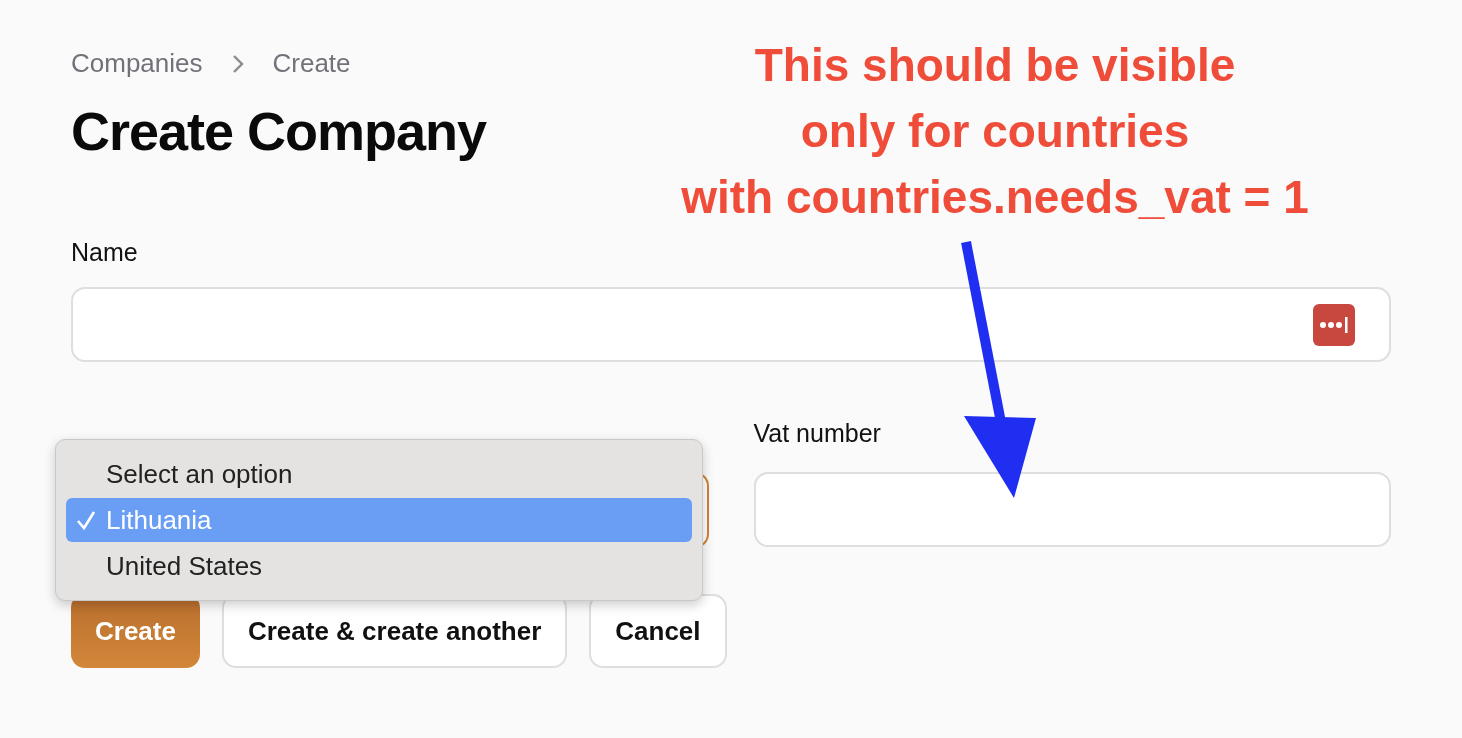 The image size is (1462, 738). Describe the element at coordinates (237, 63) in the screenshot. I see `chevron-right-icon` at that location.